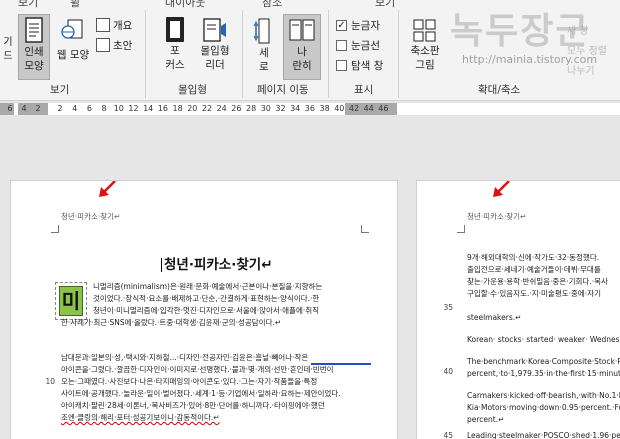 Image resolution: width=620 pixels, height=439 pixels. I want to click on web-layout-button: 웹 모양, so click(73, 47).